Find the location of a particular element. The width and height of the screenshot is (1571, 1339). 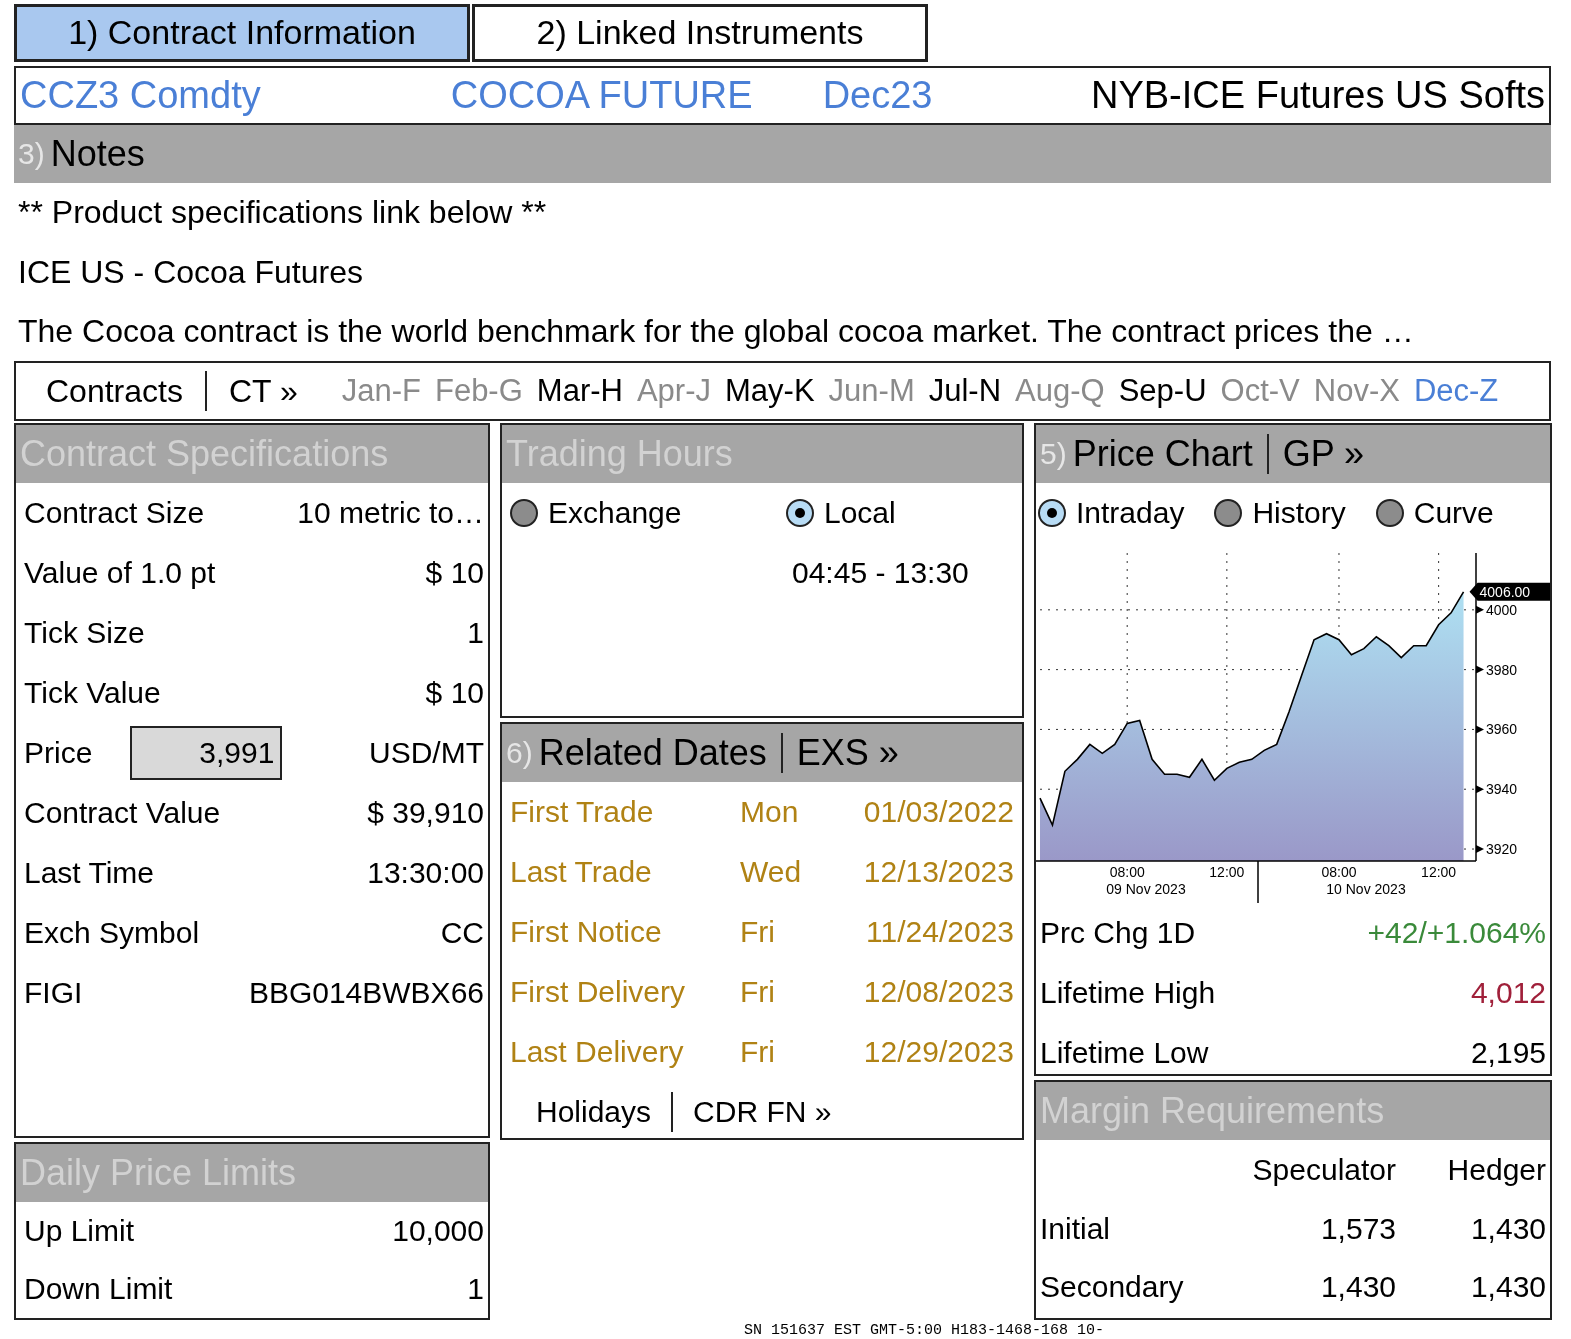

weekday-text: Mon is located at coordinates (770, 812).